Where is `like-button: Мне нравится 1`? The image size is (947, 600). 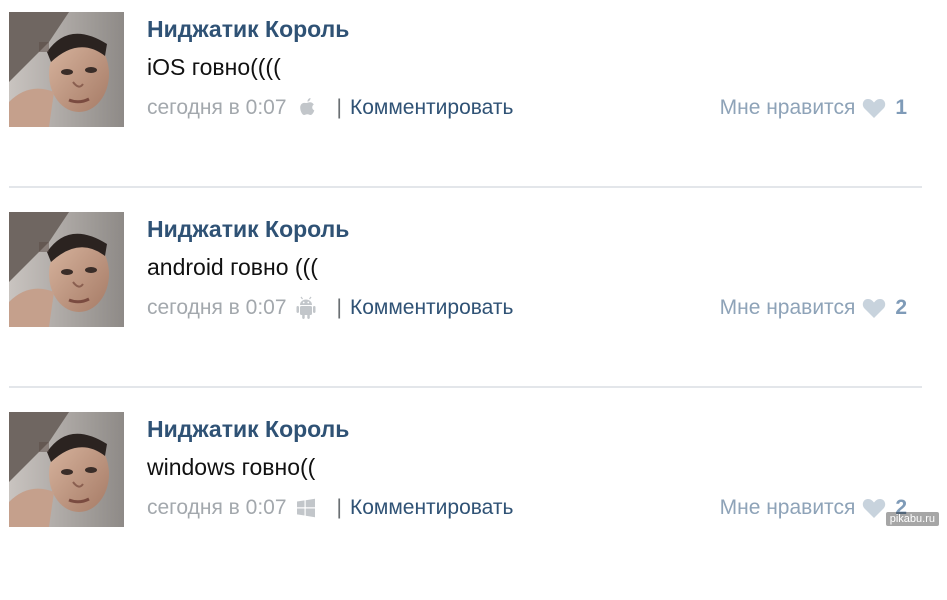
like-button: Мне нравится 1 is located at coordinates (813, 108).